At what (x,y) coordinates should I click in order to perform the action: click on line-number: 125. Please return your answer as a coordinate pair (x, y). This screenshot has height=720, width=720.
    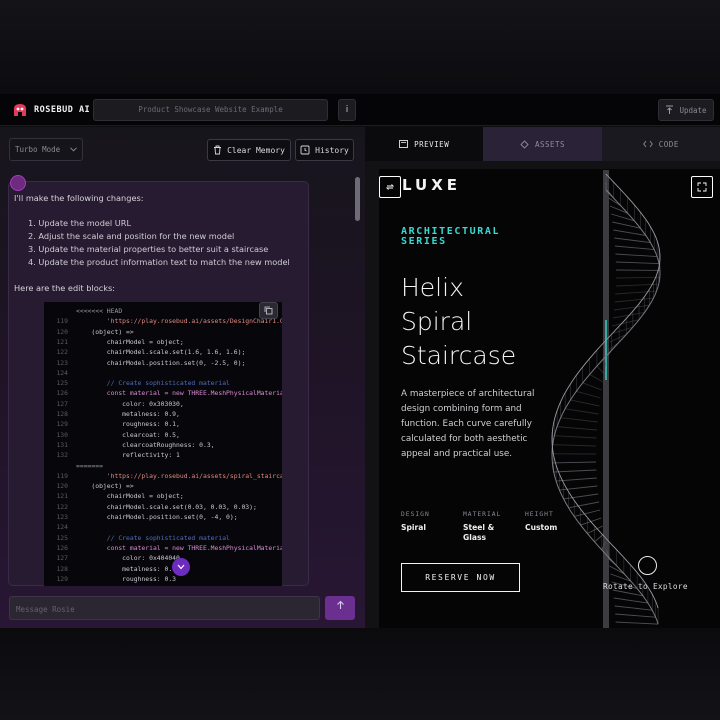
    Looking at the image, I should click on (62, 383).